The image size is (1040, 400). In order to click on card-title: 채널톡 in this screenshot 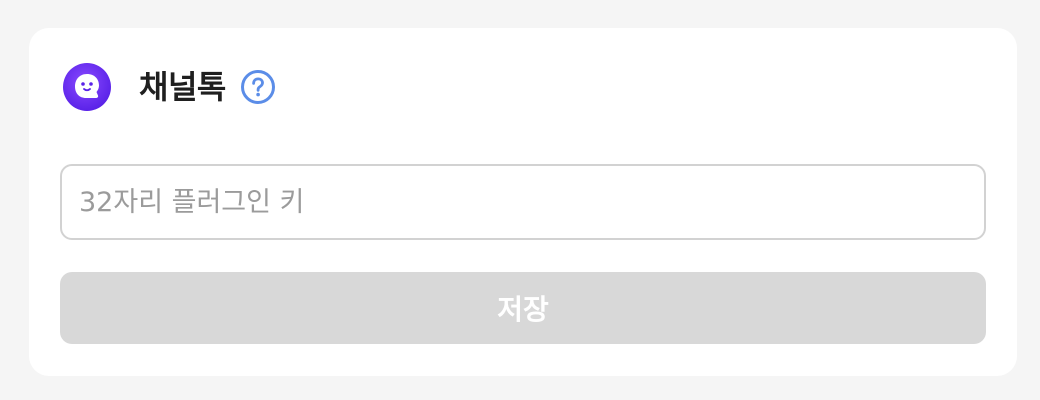, I will do `click(182, 87)`.